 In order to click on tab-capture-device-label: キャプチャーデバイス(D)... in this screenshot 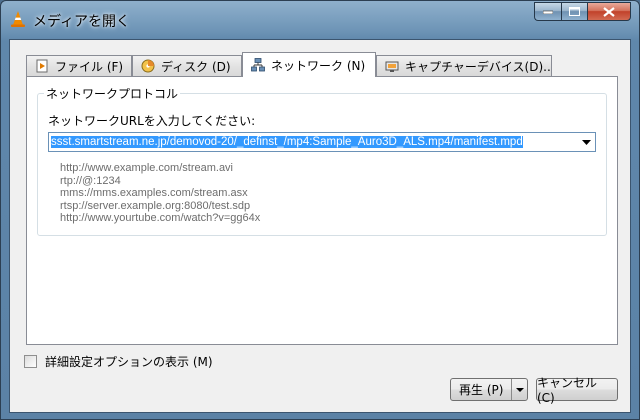, I will do `click(478, 66)`.